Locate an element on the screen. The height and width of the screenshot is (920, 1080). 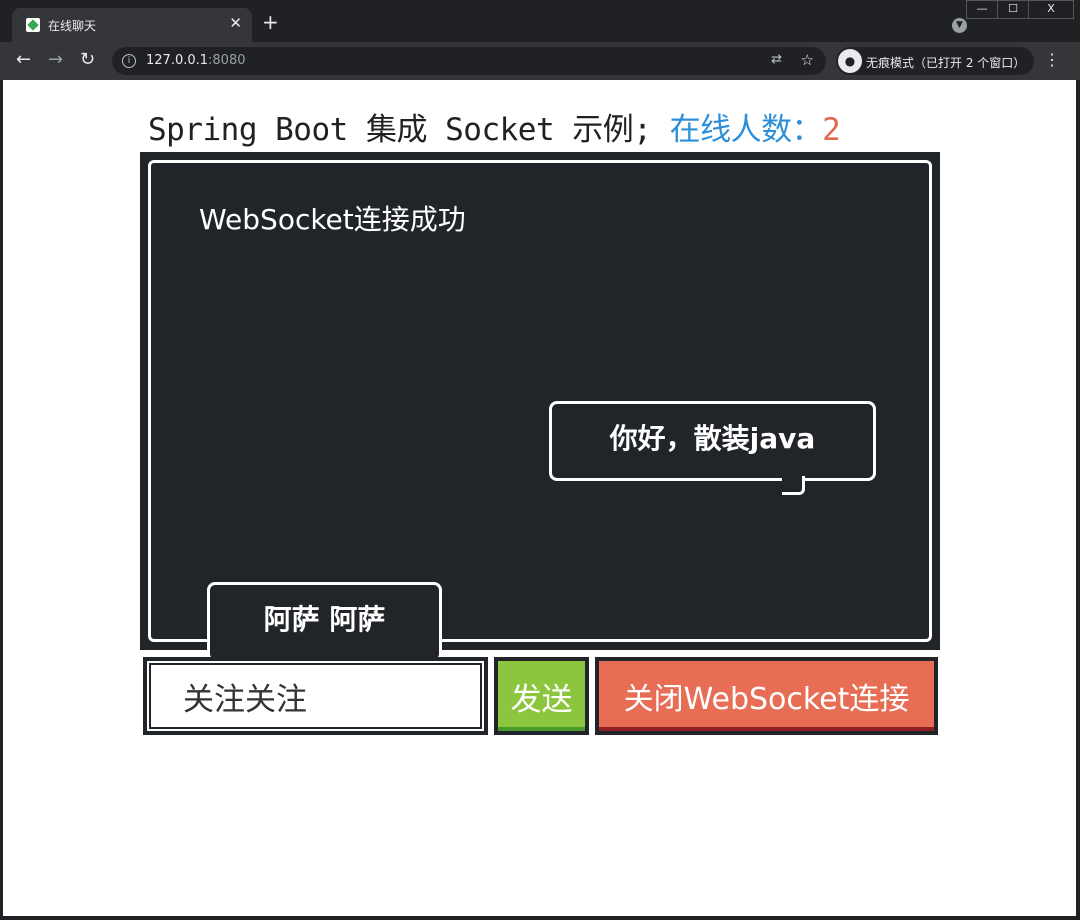
bookmark-star-icon: ☆ is located at coordinates (807, 60).